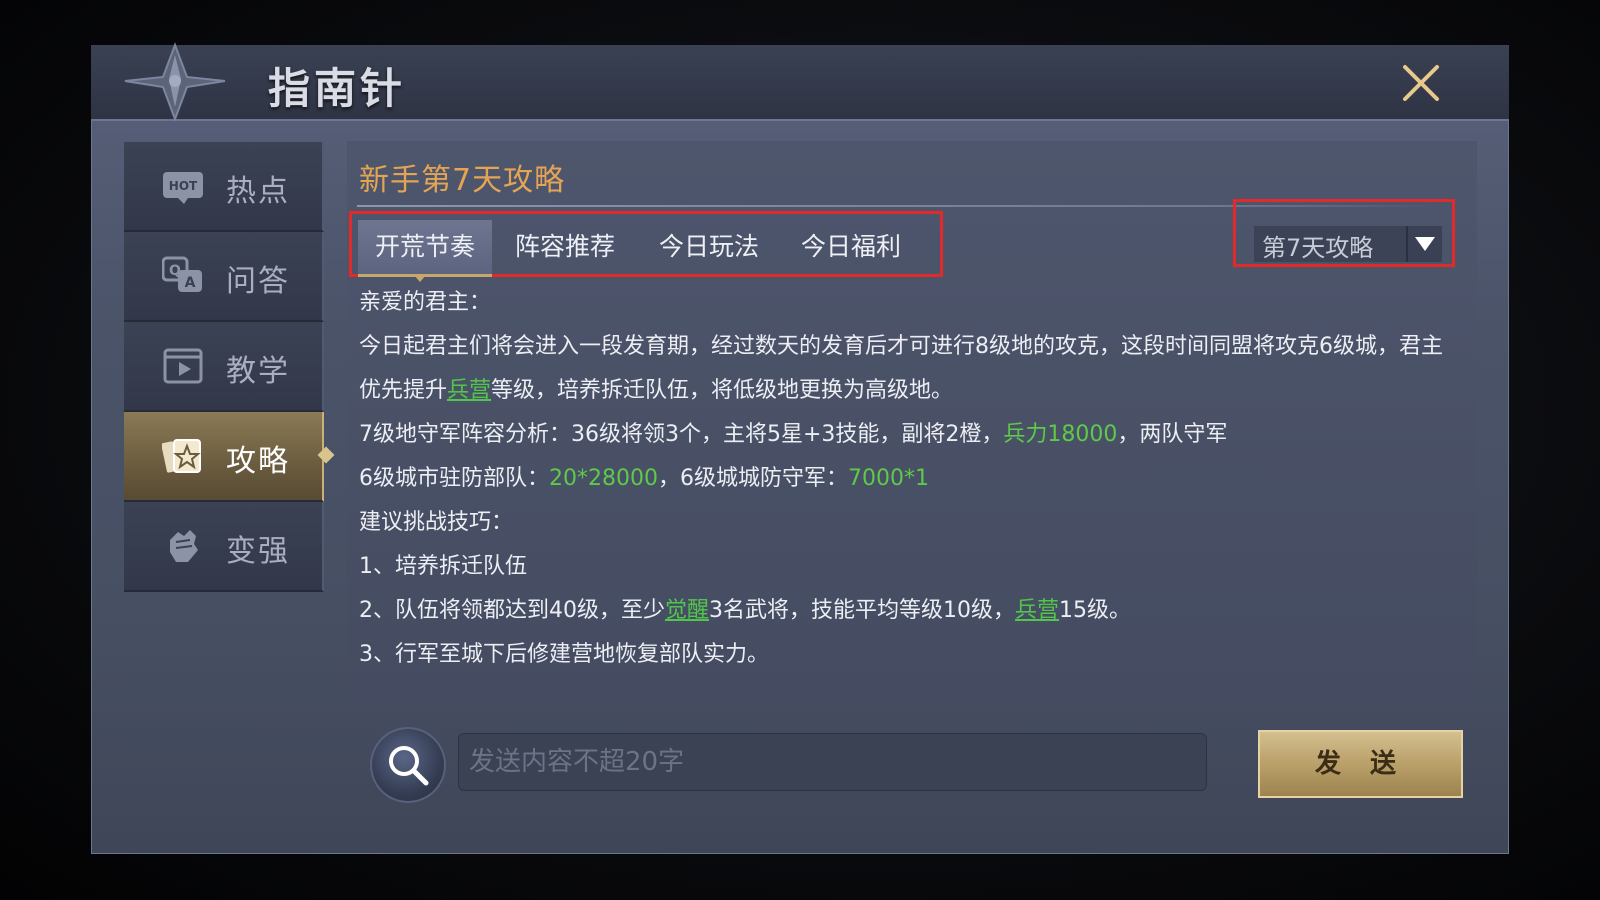  I want to click on fist-icon, so click(184, 546).